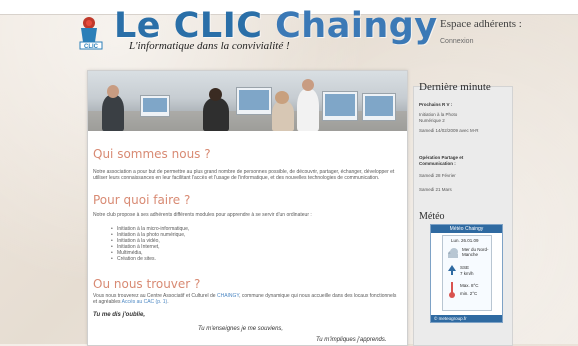 The image size is (578, 346). I want to click on cloud-icon, so click(453, 253).